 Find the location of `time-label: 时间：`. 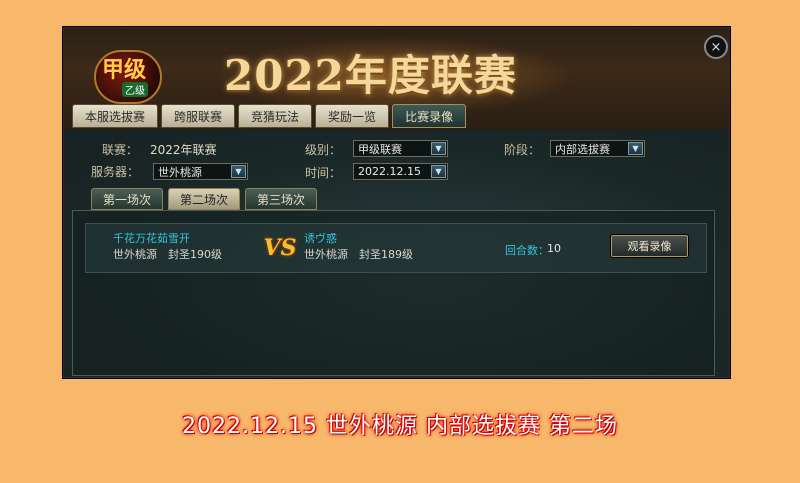

time-label: 时间： is located at coordinates (323, 173).